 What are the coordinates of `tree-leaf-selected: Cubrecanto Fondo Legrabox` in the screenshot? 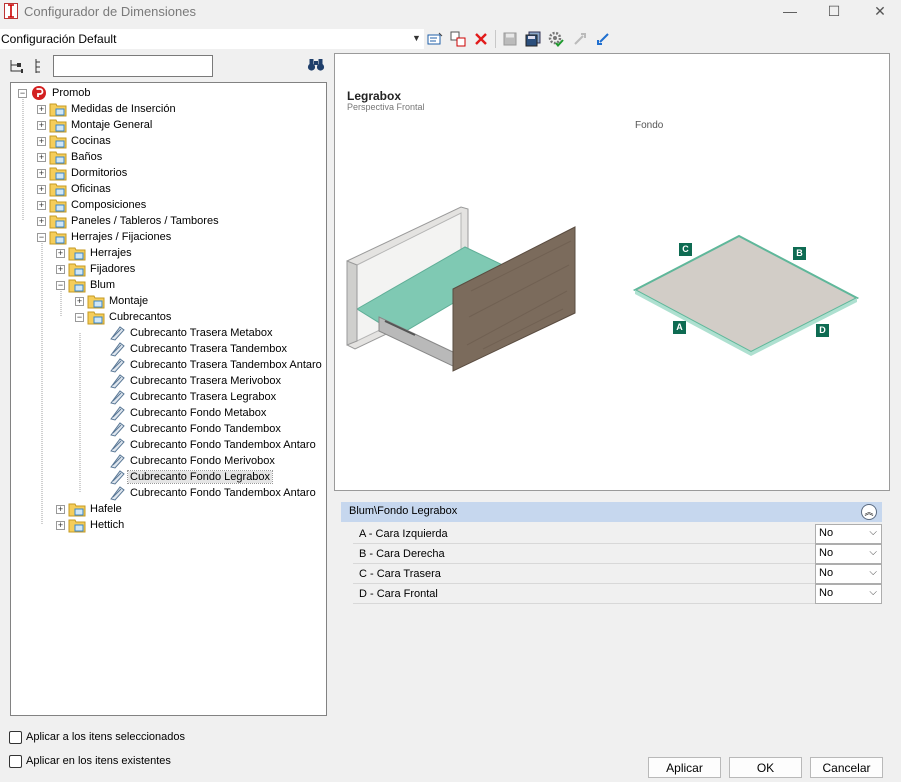 It's located at (191, 477).